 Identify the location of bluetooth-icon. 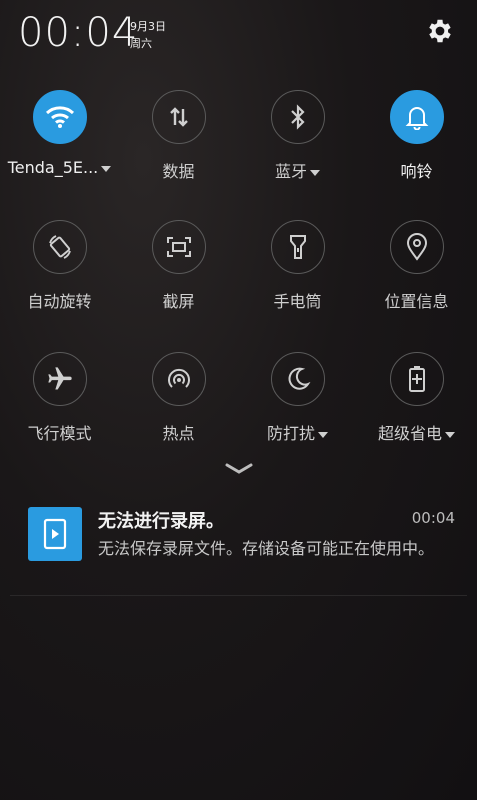
(297, 117).